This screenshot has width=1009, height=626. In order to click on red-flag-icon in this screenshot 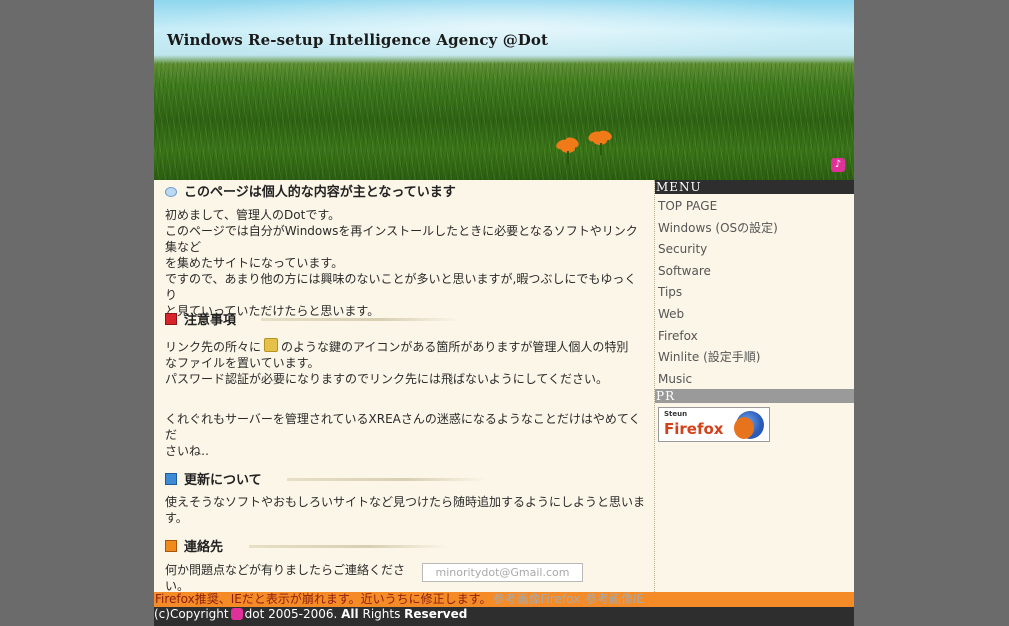, I will do `click(171, 319)`.